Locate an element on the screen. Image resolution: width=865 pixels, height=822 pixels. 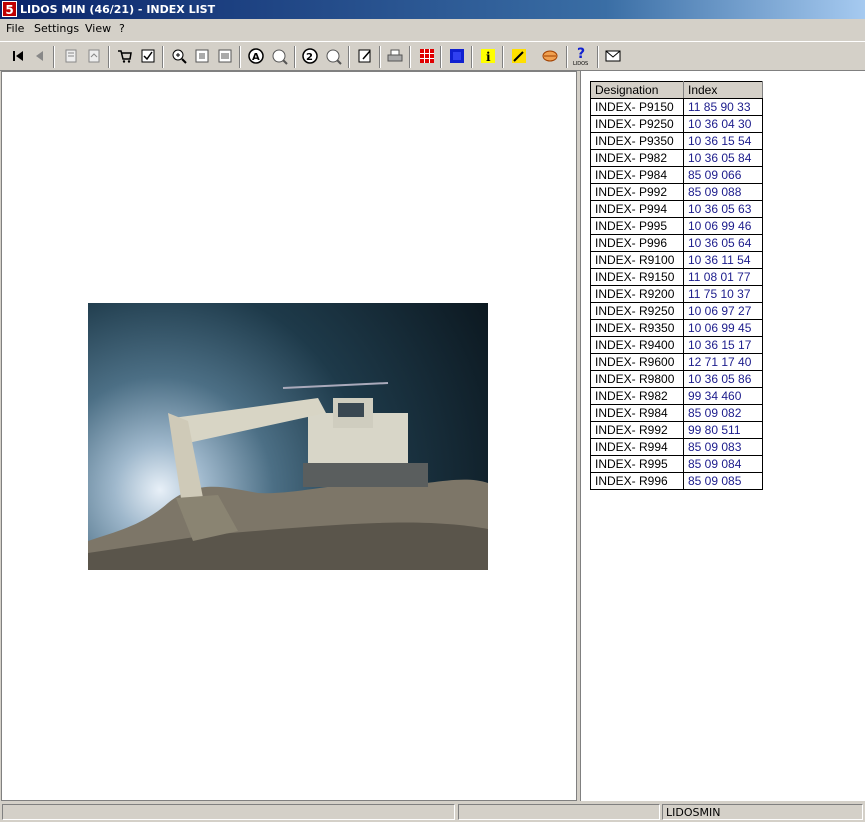
table-row: INDEX- P982 10 36 05 84 is located at coordinates (676, 158).